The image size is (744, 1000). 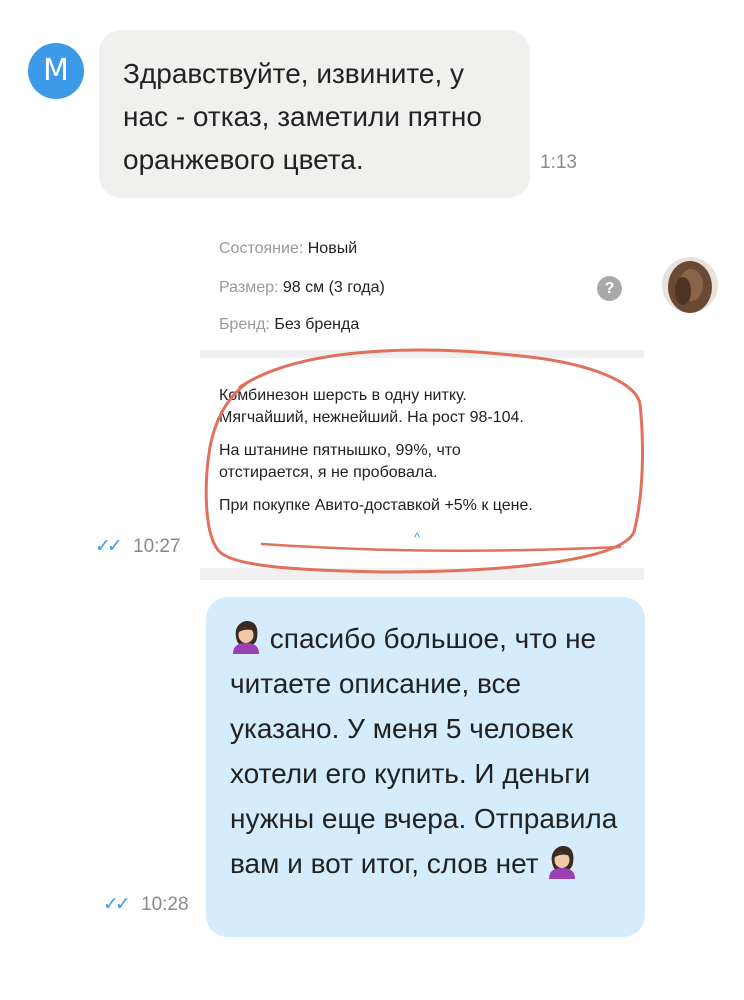 I want to click on user-photo-icon, so click(x=690, y=285).